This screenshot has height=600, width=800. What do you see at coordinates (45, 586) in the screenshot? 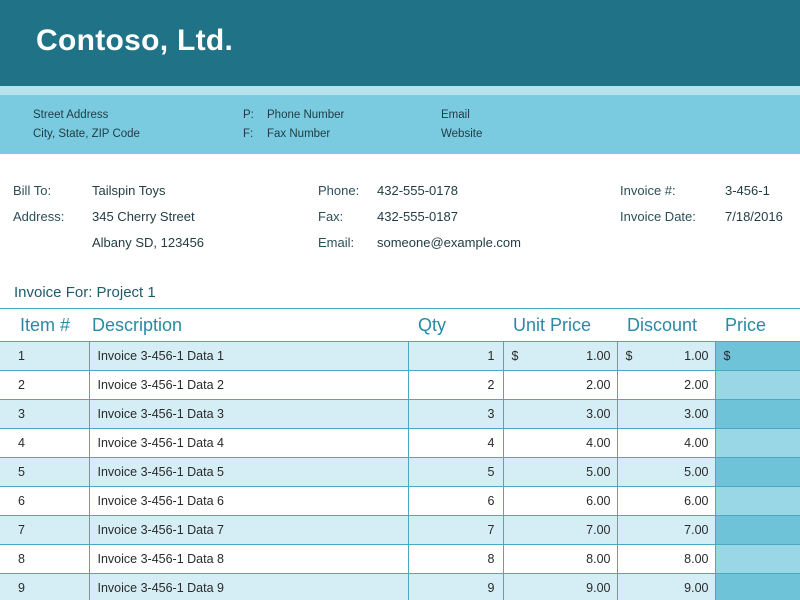
I see `item-number-cell: 9` at bounding box center [45, 586].